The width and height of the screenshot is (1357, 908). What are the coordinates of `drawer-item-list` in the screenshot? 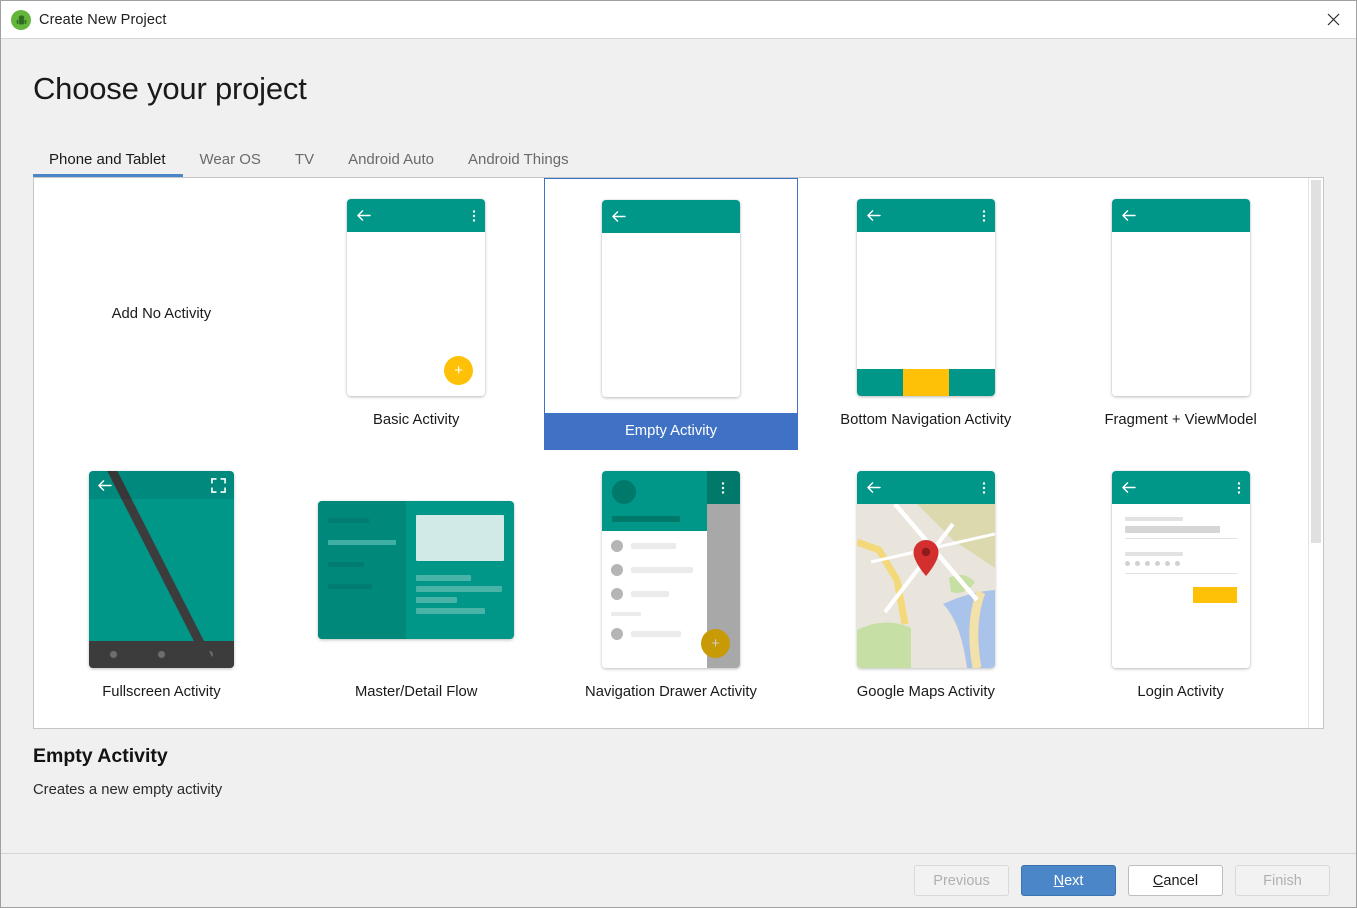 It's located at (654, 585).